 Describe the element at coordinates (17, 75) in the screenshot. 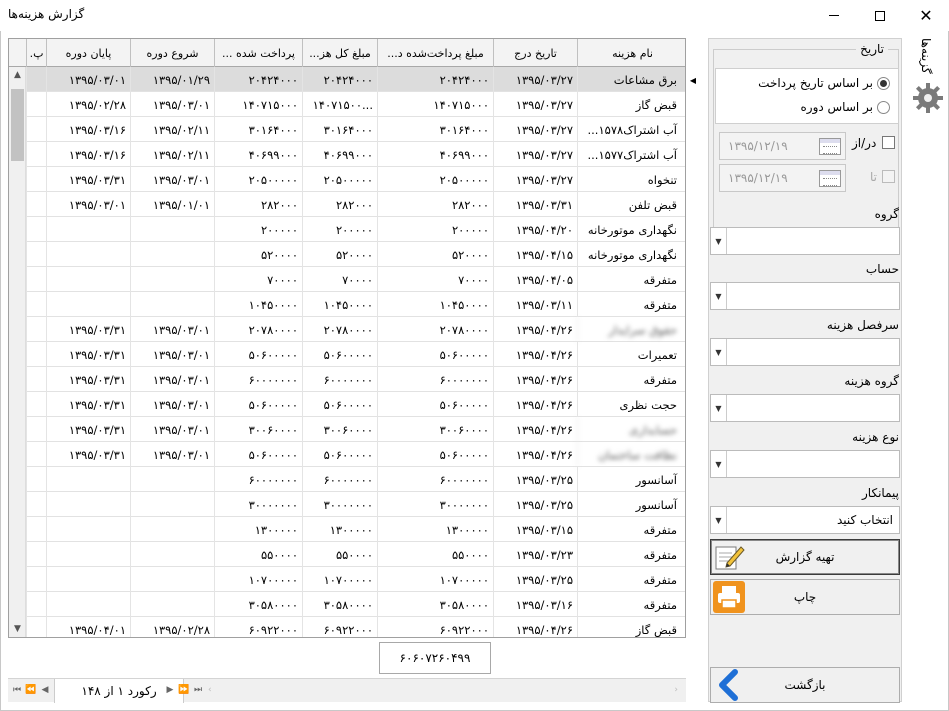

I see `scroll-up-icon: ▲` at that location.